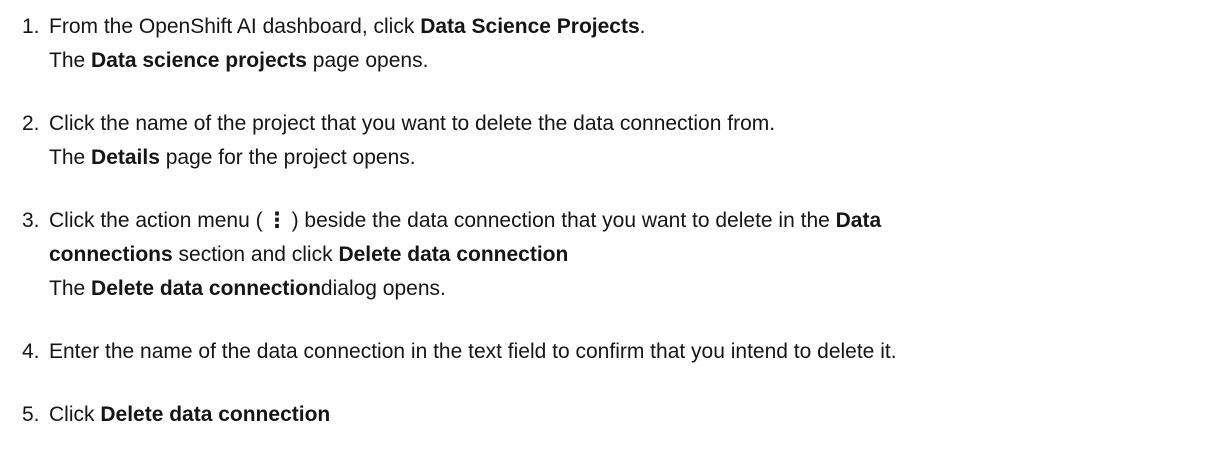  What do you see at coordinates (617, 415) in the screenshot?
I see `step-5: 5. Click Delete data connection` at bounding box center [617, 415].